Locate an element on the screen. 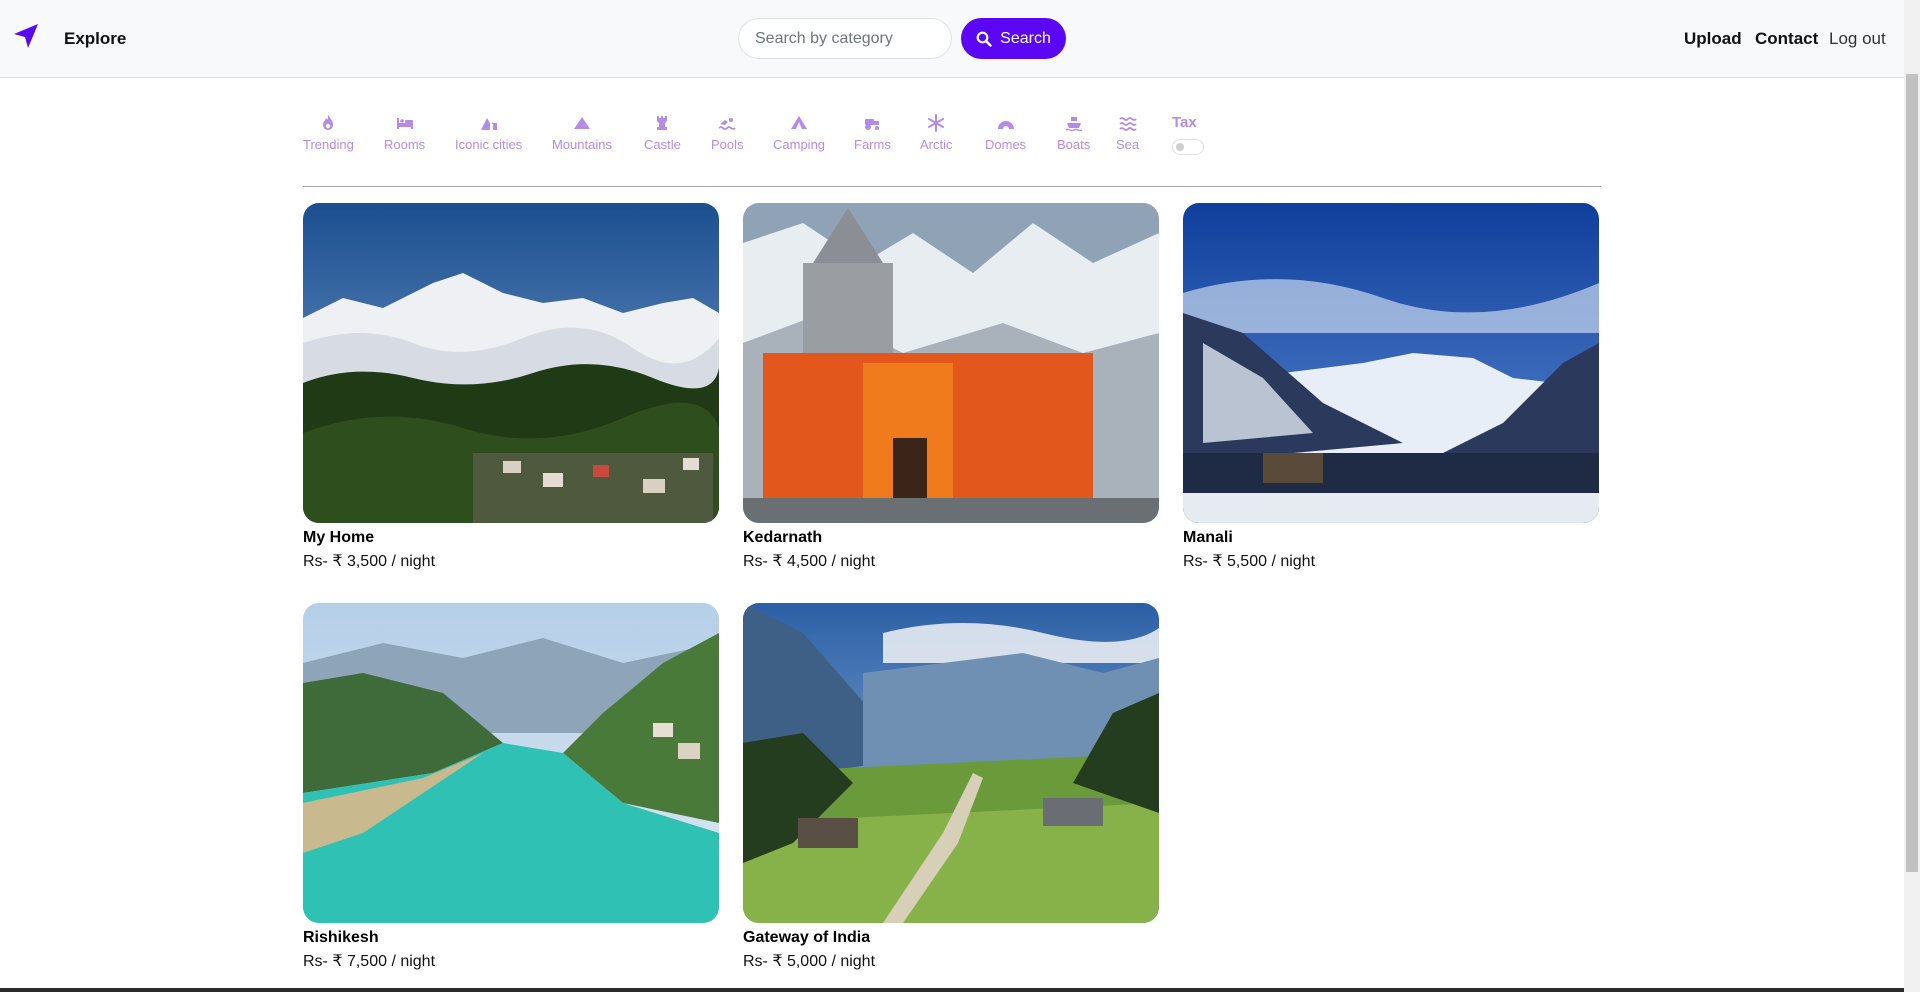  filter-label: Camping is located at coordinates (799, 144).